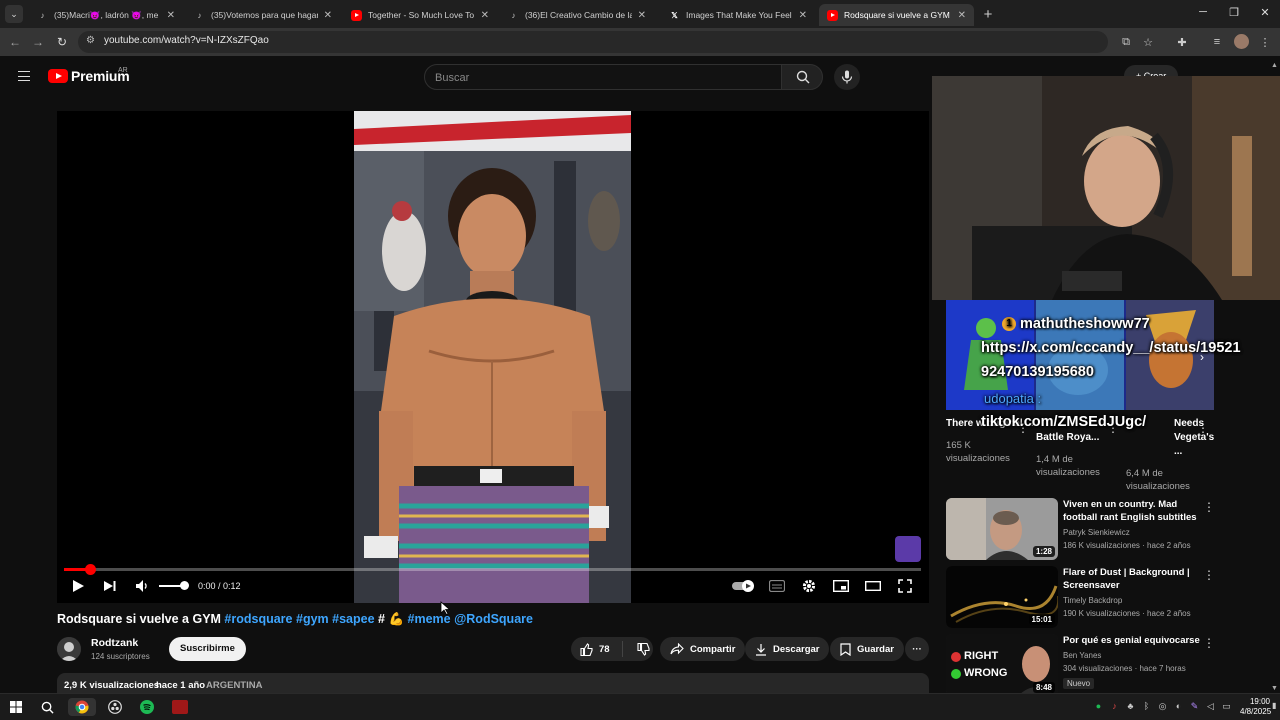 The height and width of the screenshot is (720, 1280). Describe the element at coordinates (114, 643) in the screenshot. I see `channel-name: Rodtzank` at that location.